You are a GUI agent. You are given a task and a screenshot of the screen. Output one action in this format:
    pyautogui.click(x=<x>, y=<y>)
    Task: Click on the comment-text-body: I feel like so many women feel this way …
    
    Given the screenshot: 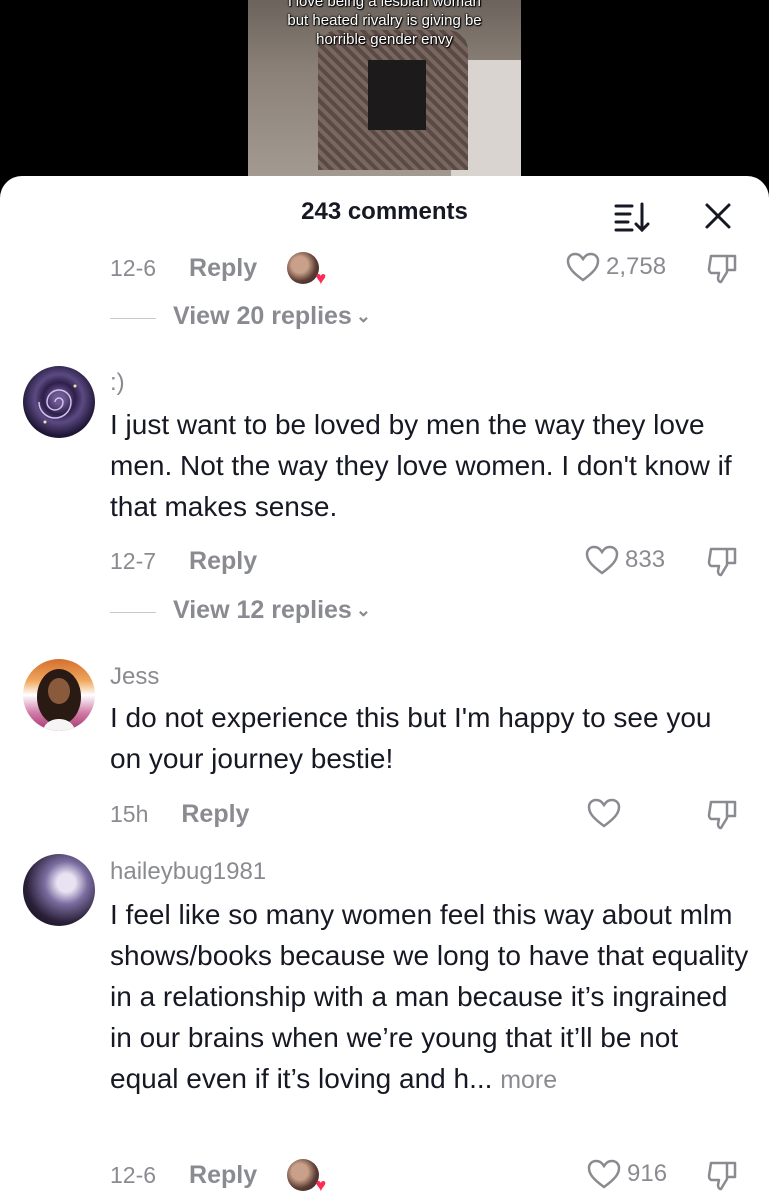 What is the action you would take?
    pyautogui.click(x=429, y=996)
    